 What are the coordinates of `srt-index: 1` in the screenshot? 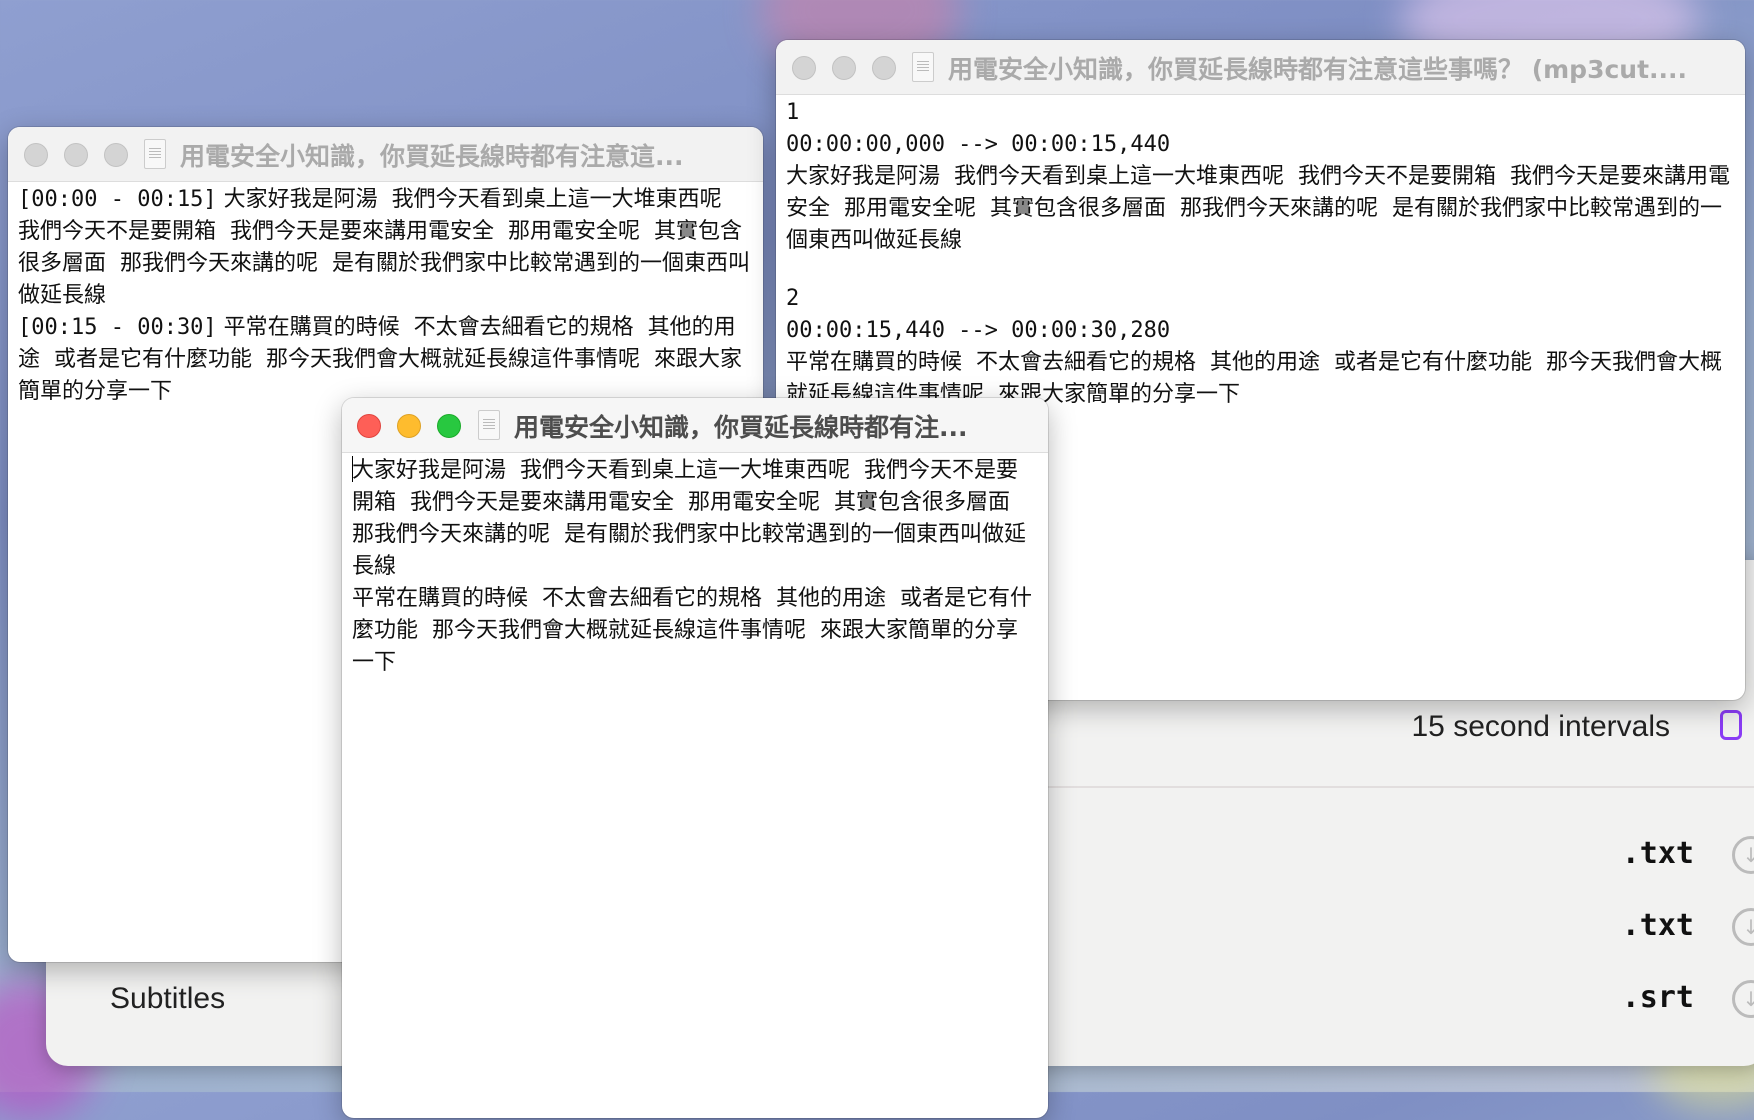 It's located at (793, 112).